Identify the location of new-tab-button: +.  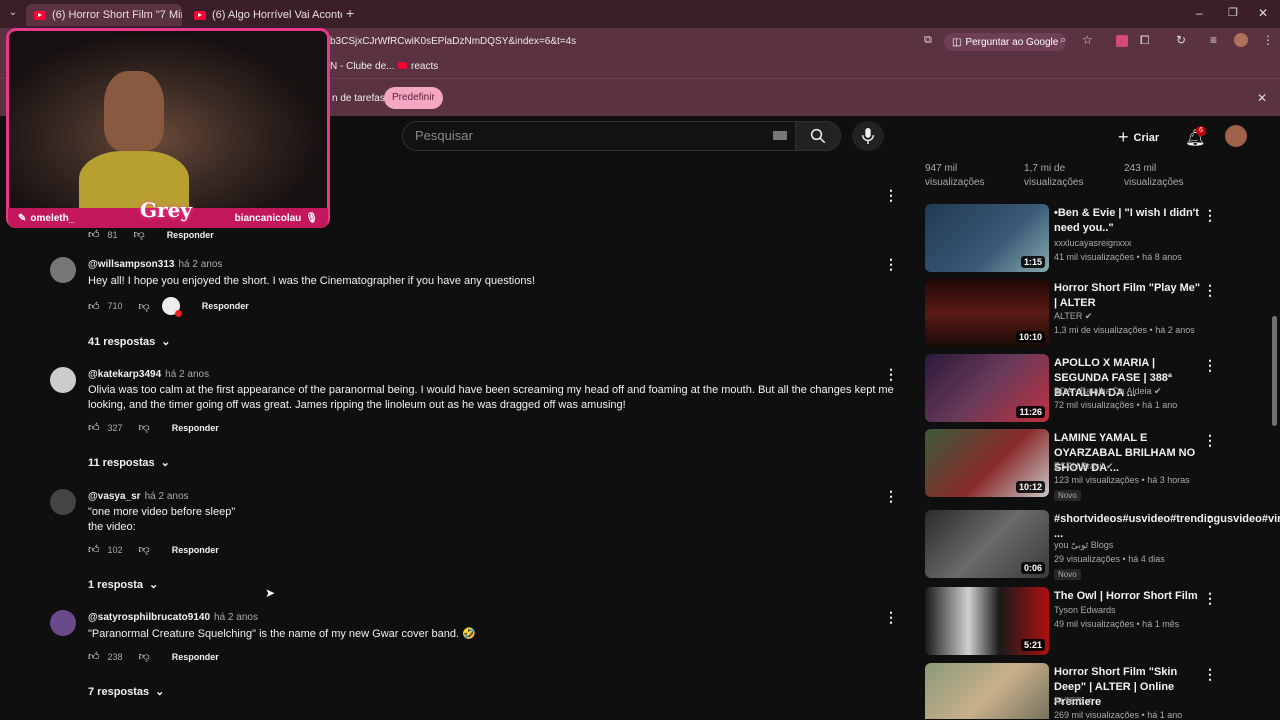
(350, 13).